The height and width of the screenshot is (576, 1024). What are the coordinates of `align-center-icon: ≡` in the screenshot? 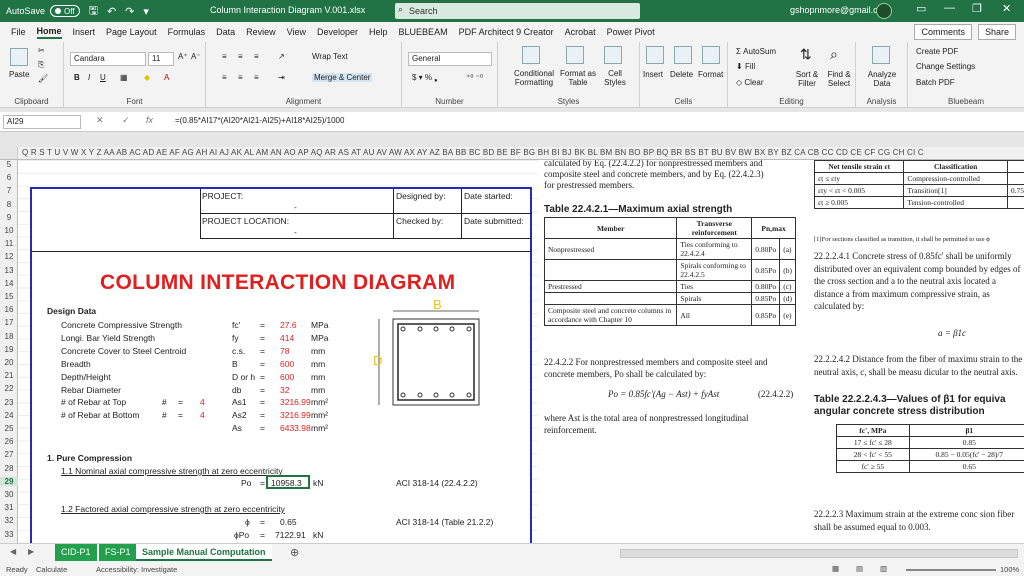 It's located at (240, 77).